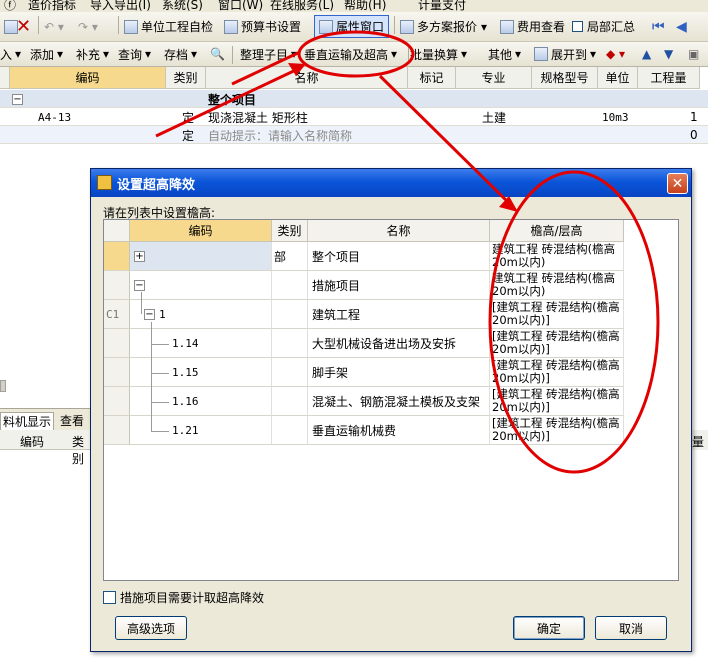 The width and height of the screenshot is (708, 663). What do you see at coordinates (120, 6) in the screenshot?
I see `menu-item-import-export: 导入导出(I)` at bounding box center [120, 6].